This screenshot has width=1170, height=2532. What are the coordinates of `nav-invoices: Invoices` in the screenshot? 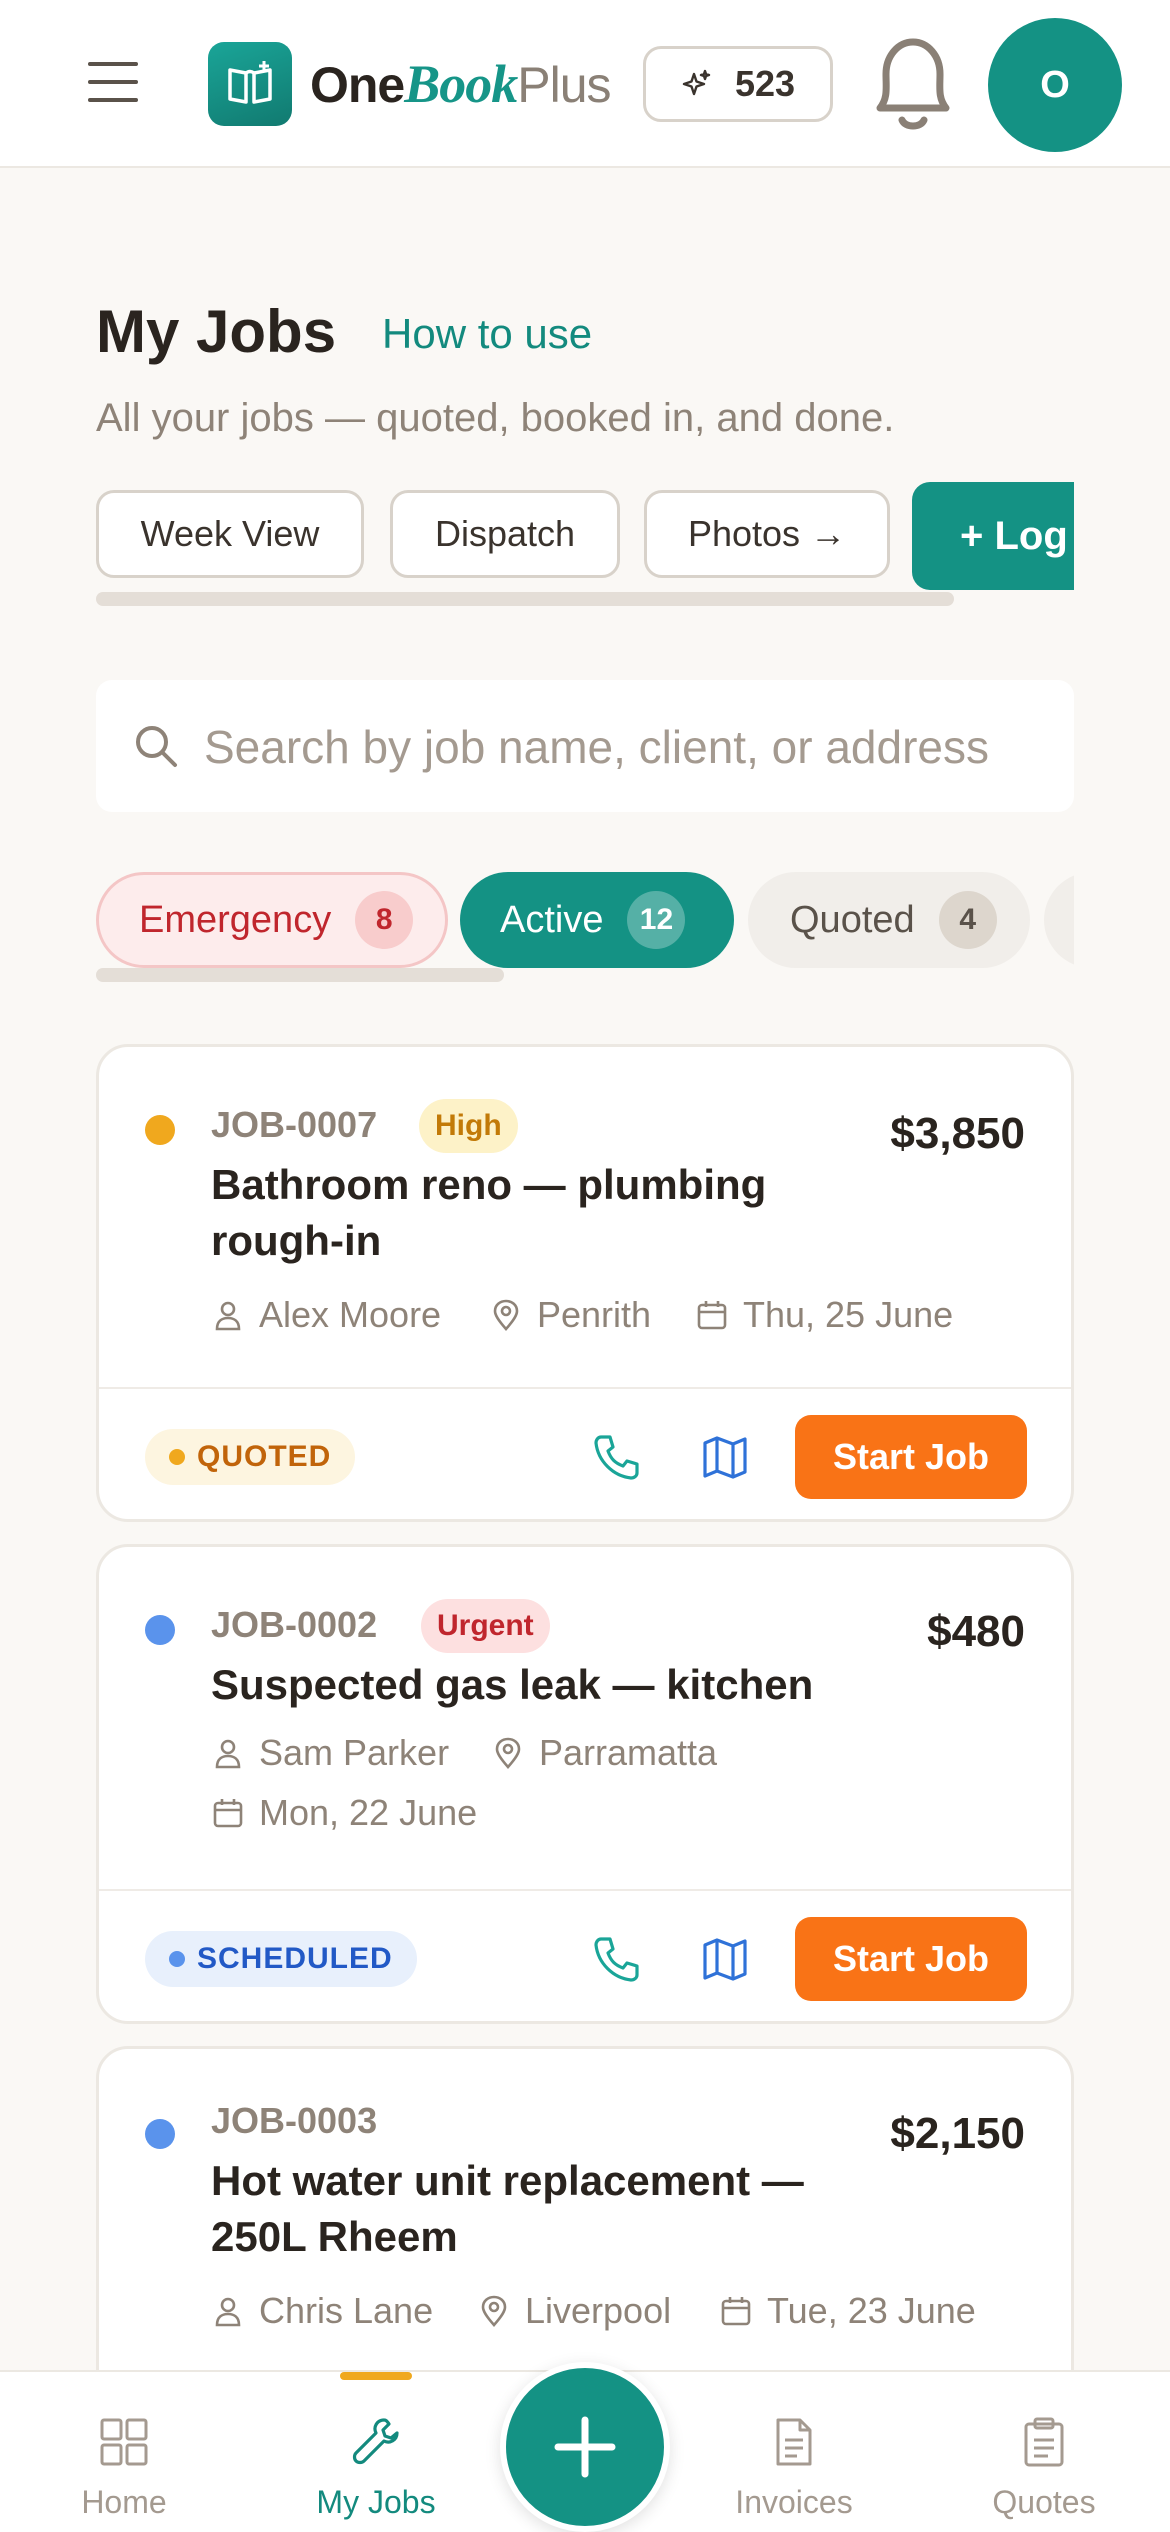 It's located at (794, 2452).